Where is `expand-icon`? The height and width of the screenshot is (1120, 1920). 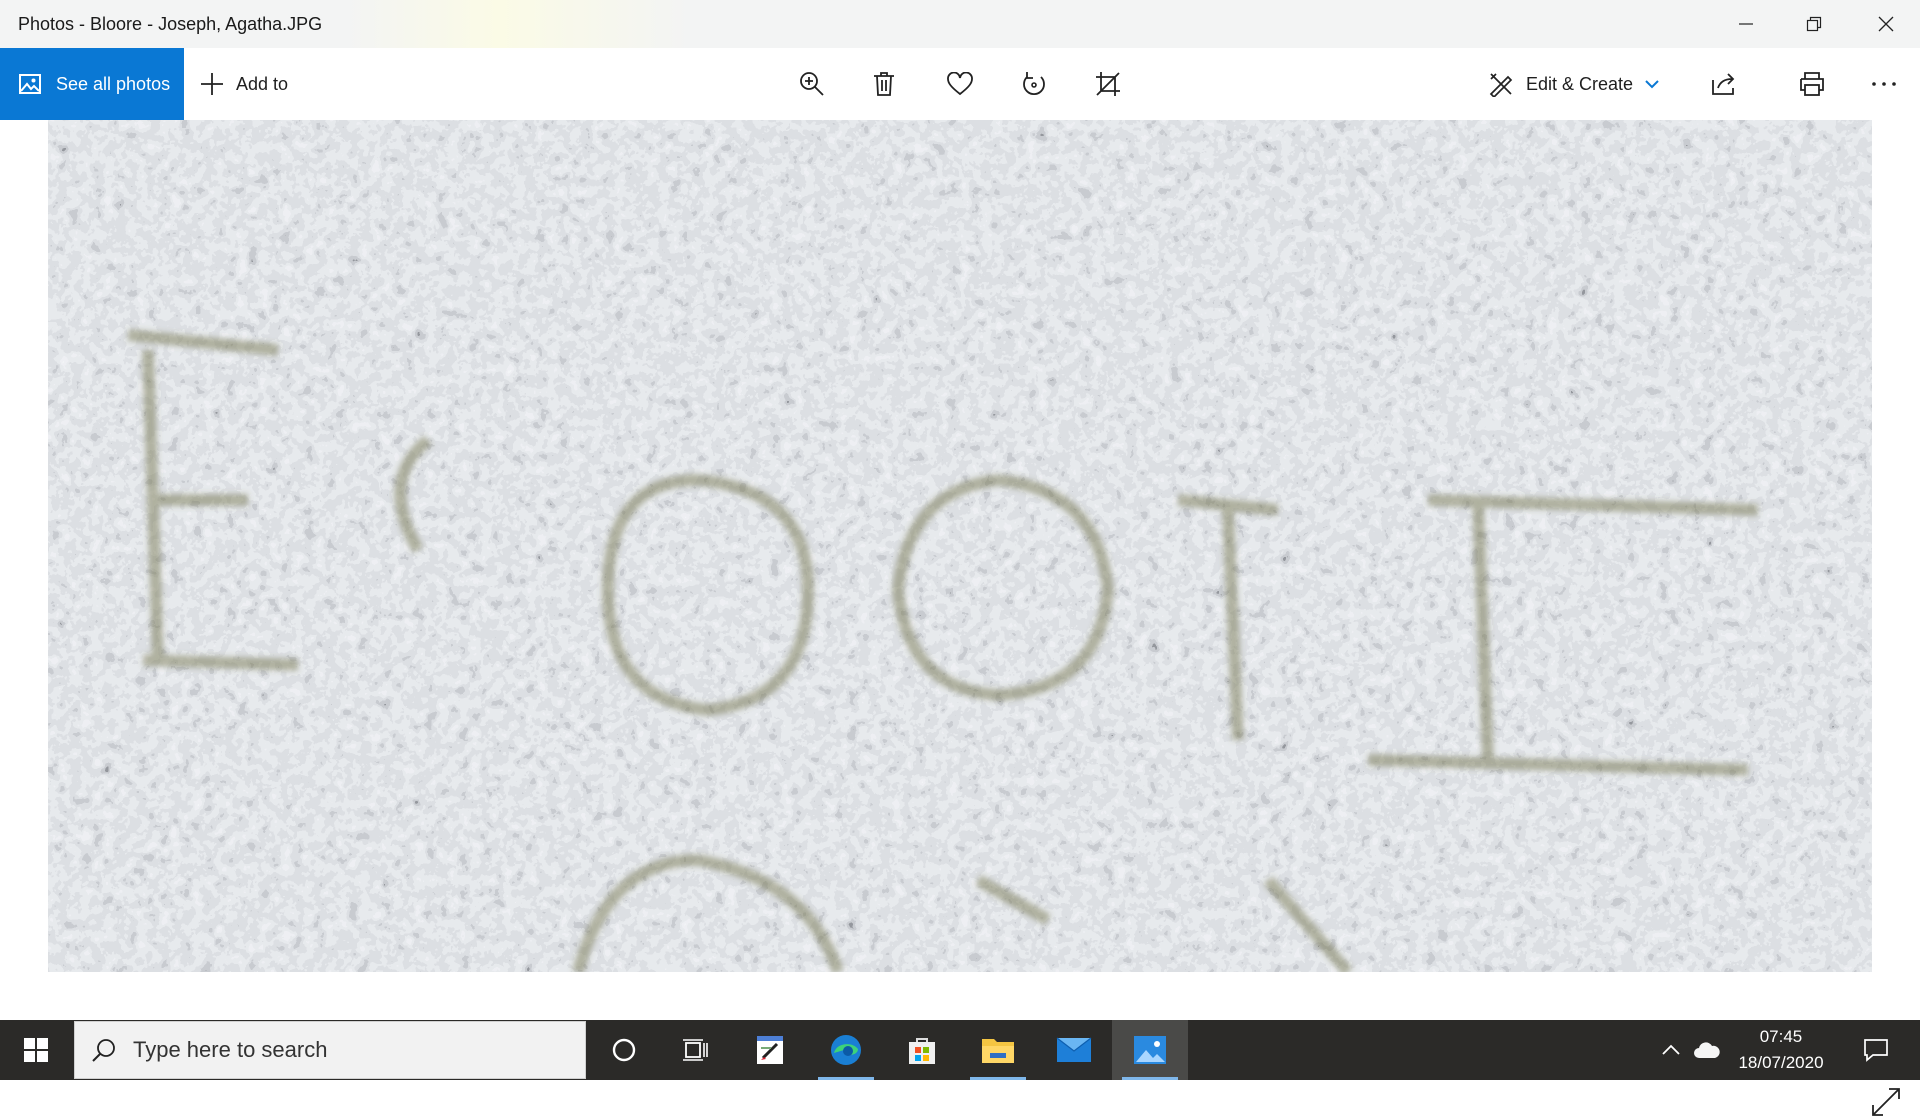
expand-icon is located at coordinates (1886, 1102).